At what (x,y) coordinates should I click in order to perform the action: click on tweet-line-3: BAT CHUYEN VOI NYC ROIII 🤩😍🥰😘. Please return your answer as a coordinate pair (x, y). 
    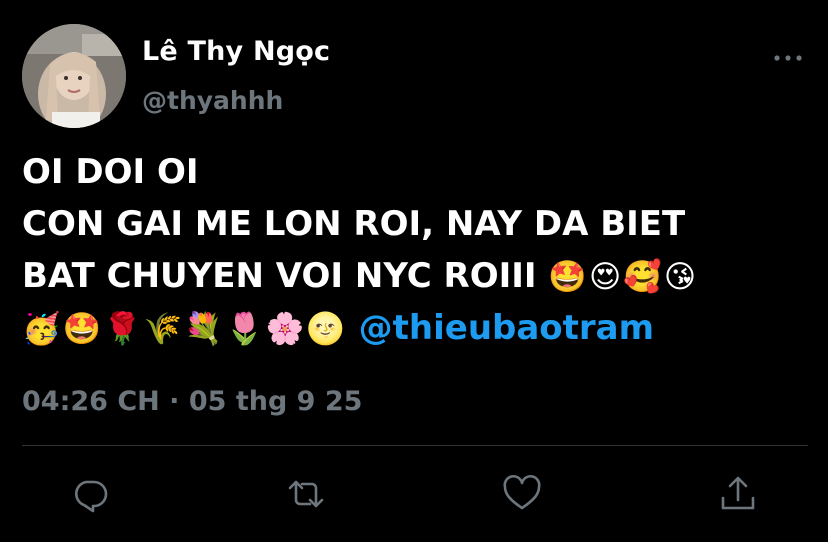
    Looking at the image, I should click on (417, 276).